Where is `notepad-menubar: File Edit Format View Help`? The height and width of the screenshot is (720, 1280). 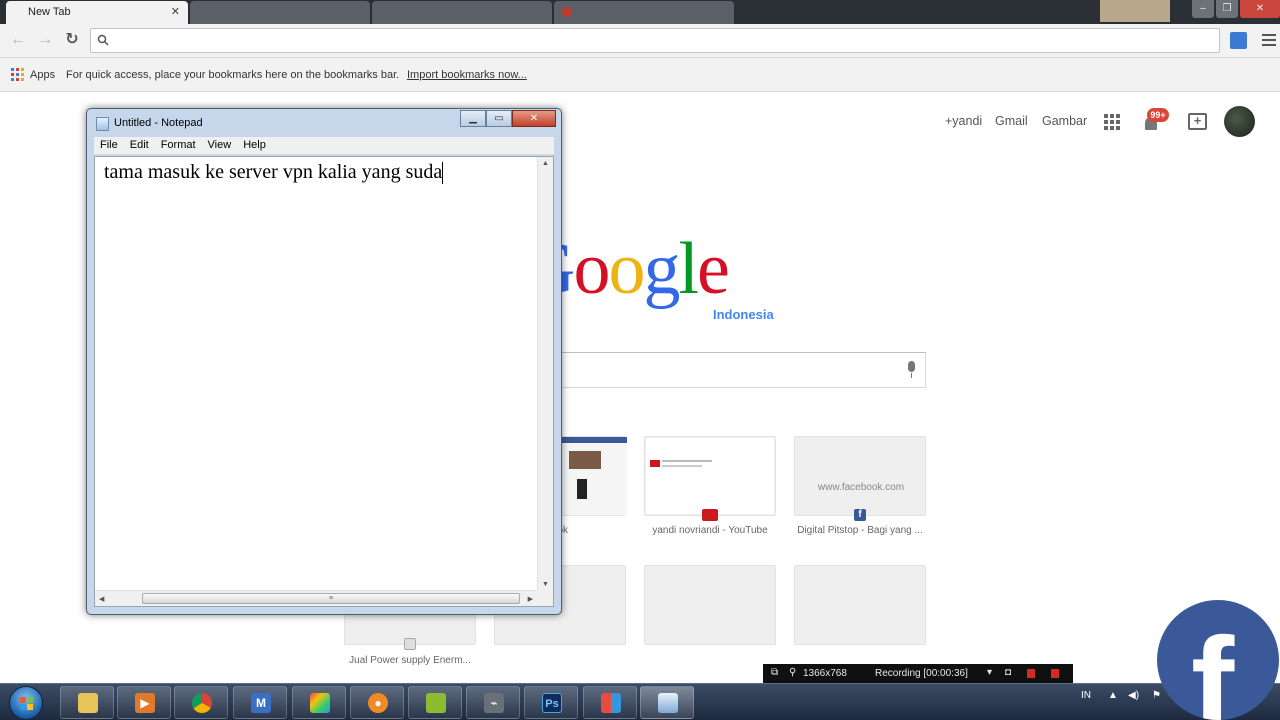 notepad-menubar: File Edit Format View Help is located at coordinates (324, 146).